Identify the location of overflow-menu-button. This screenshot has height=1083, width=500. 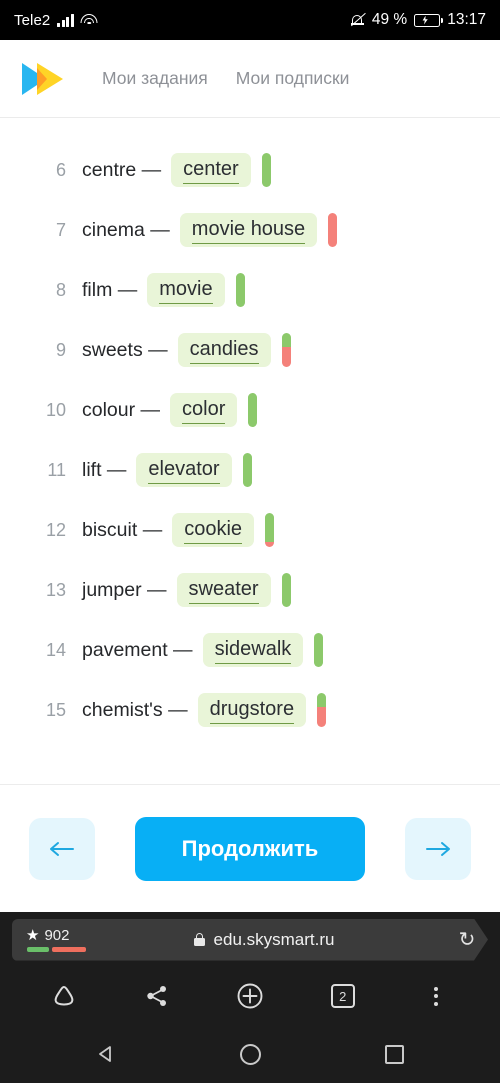
(436, 996).